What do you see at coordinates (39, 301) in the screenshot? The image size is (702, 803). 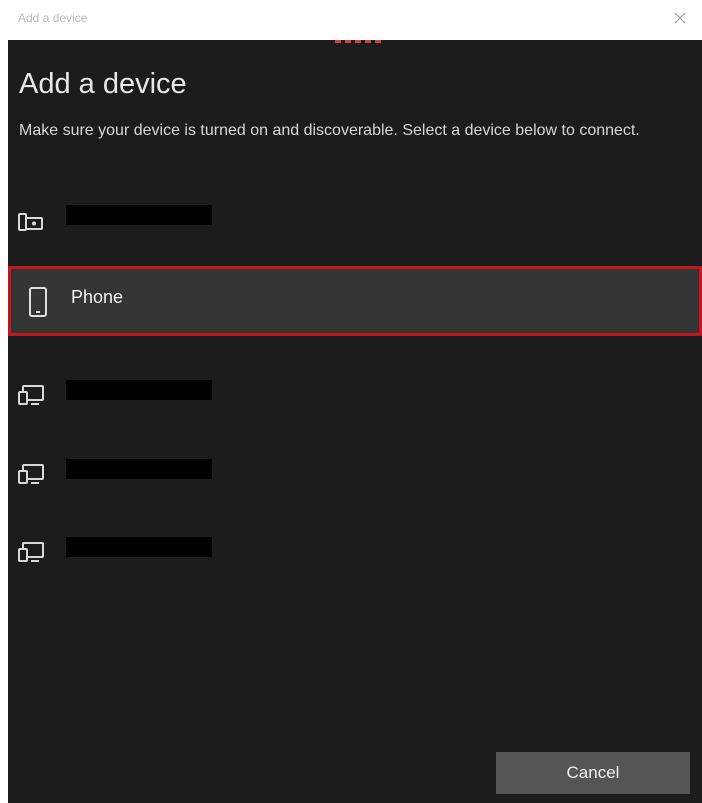 I see `phone-icon` at bounding box center [39, 301].